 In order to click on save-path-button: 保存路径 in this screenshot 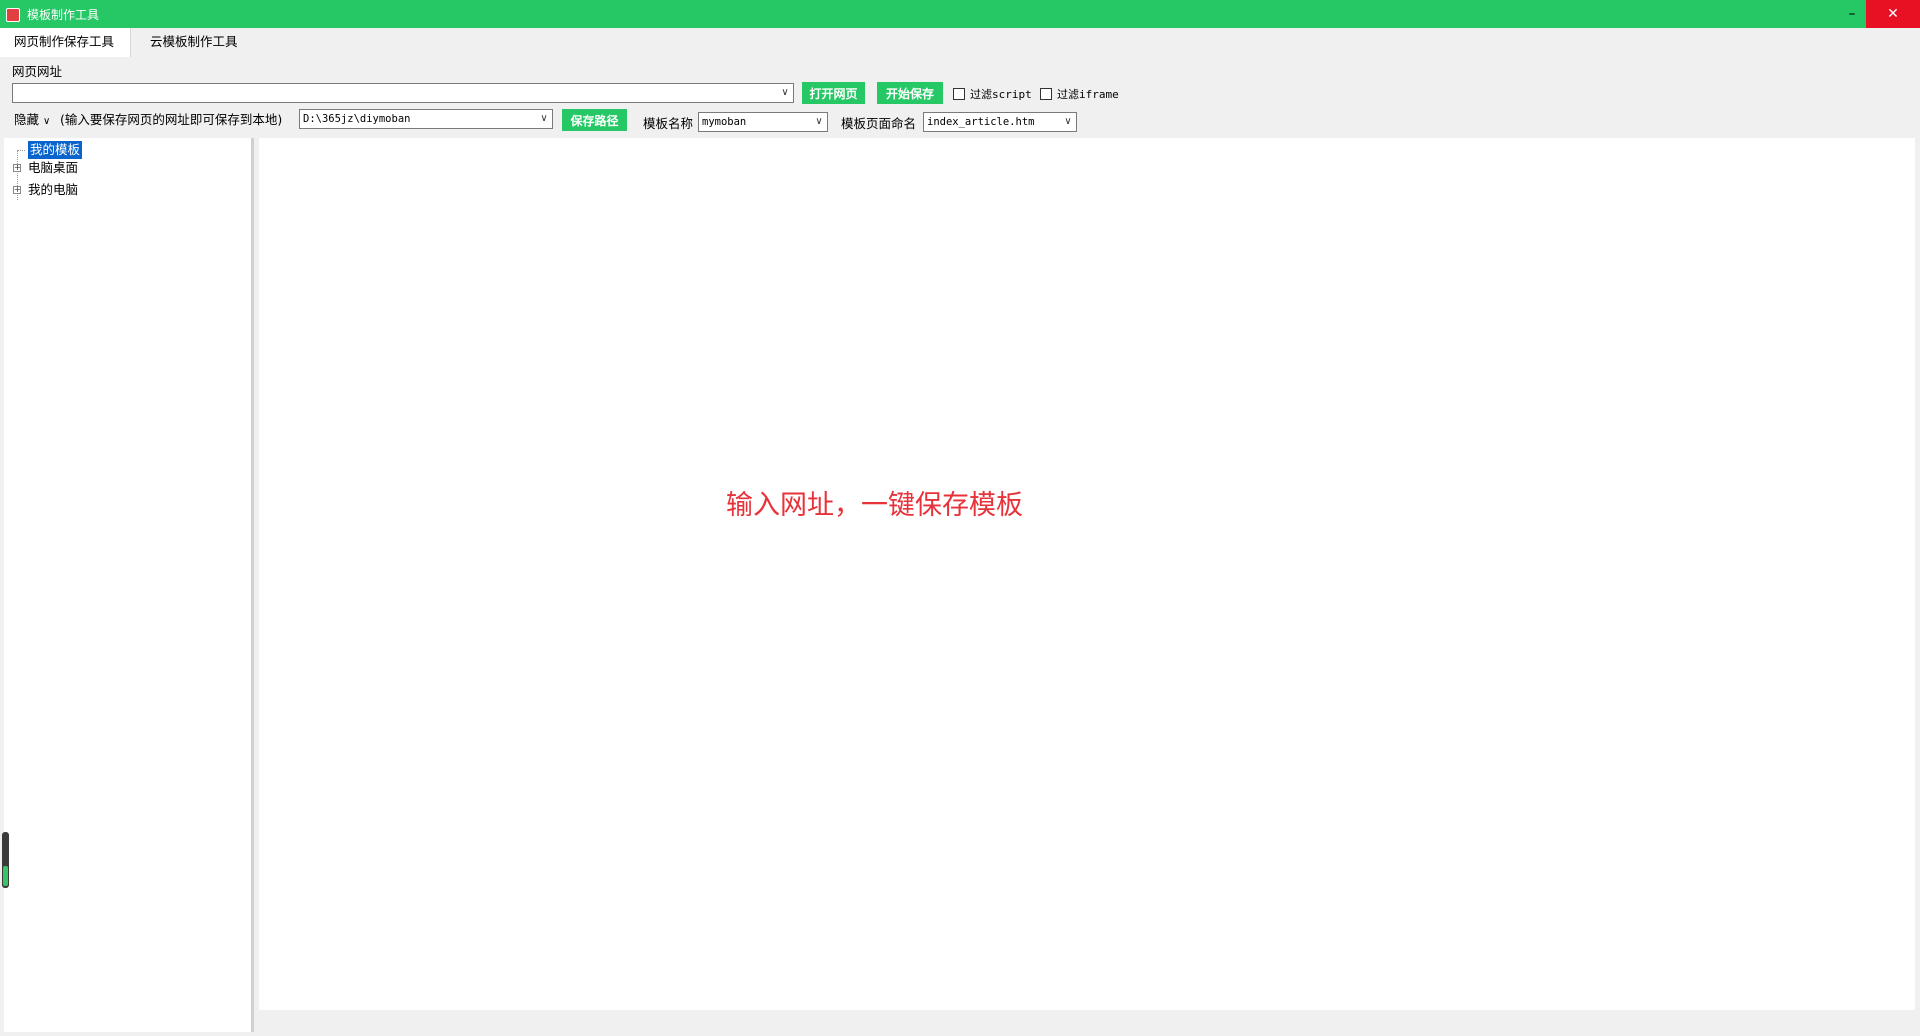, I will do `click(594, 120)`.